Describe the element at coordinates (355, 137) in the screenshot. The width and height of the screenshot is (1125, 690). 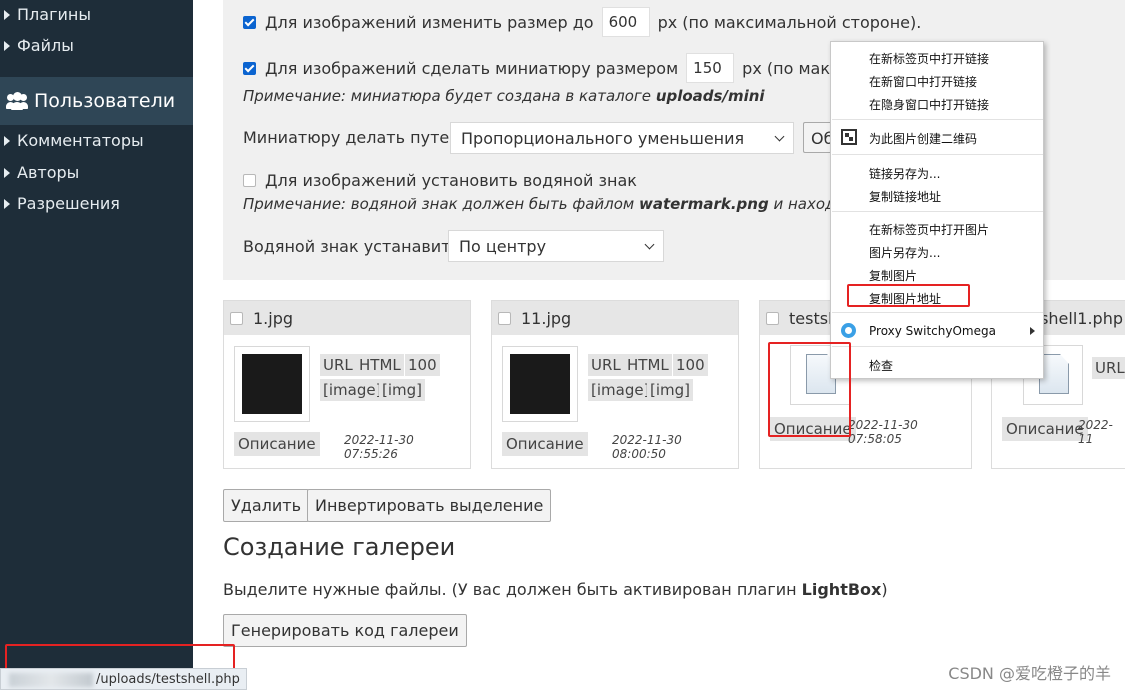
I see `thumbnail-method-label: Миниатюру делать путем:` at that location.